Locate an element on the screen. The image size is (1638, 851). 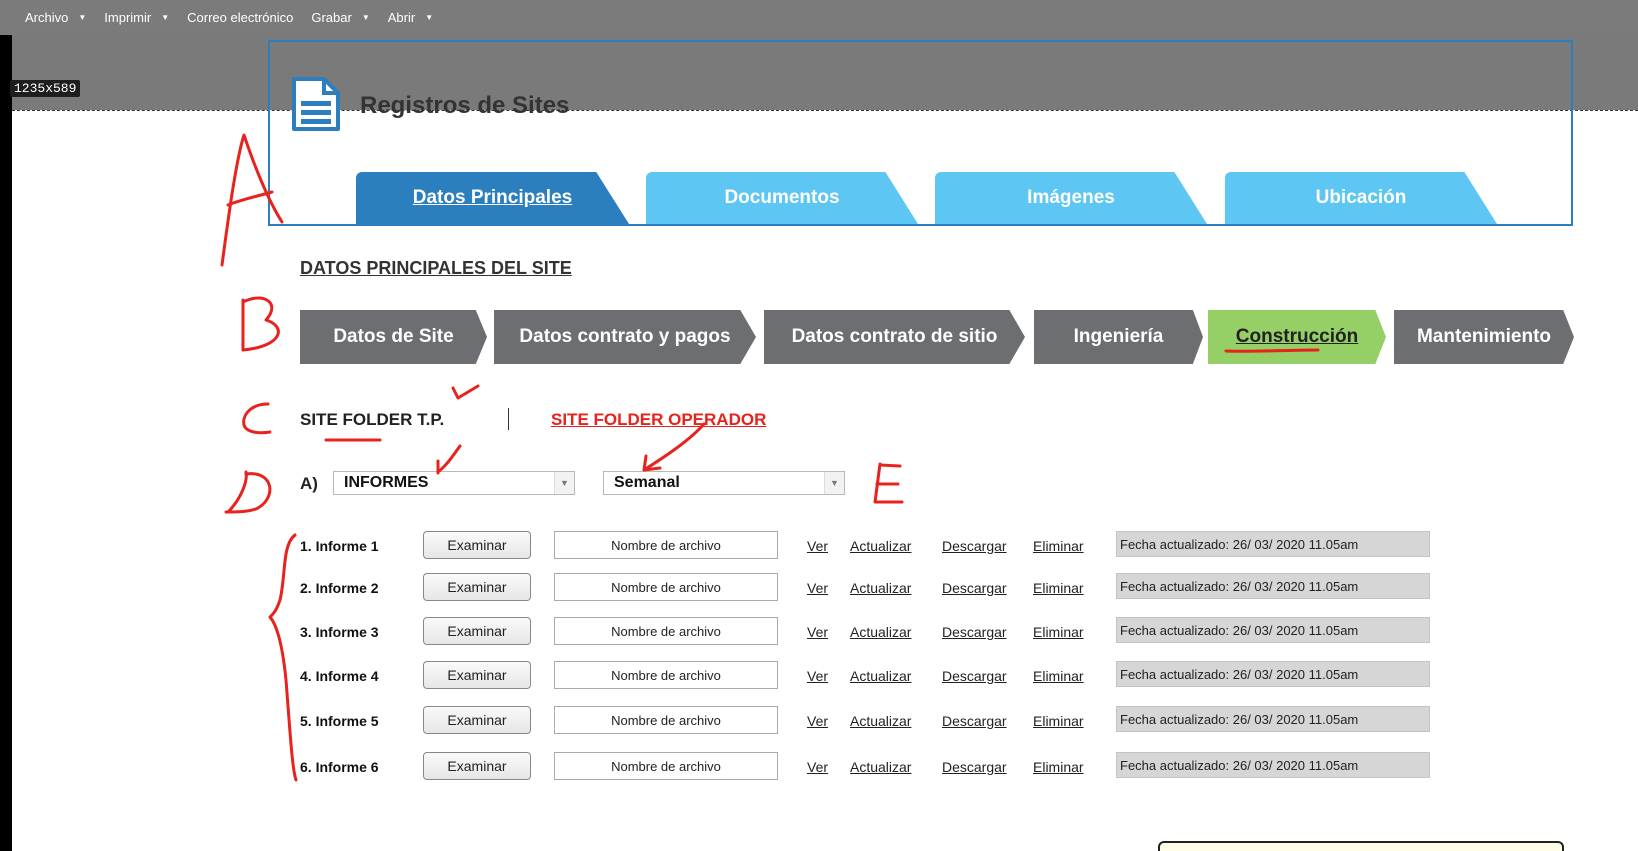
informe-label: 4. Informe 4 is located at coordinates (339, 676).